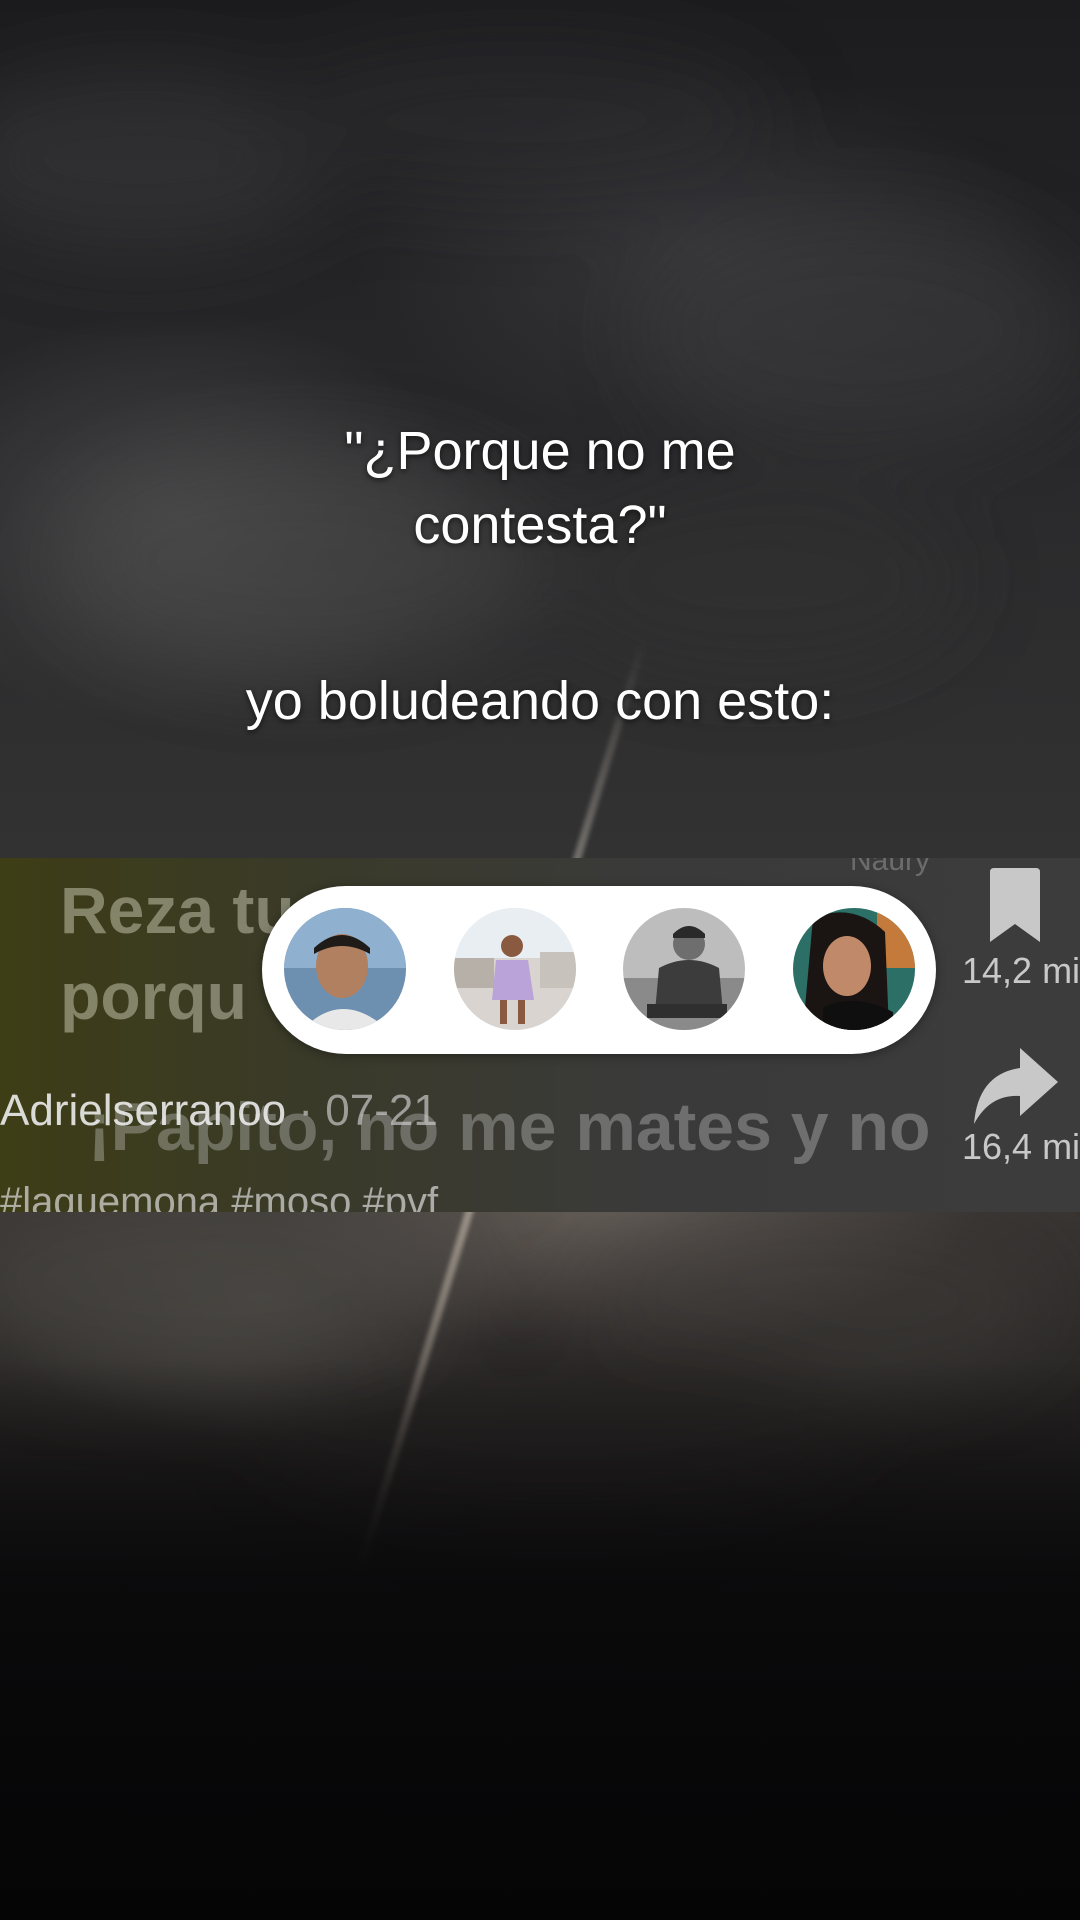 The width and height of the screenshot is (1080, 1920). Describe the element at coordinates (1015, 1086) in the screenshot. I see `share-arrow-icon` at that location.